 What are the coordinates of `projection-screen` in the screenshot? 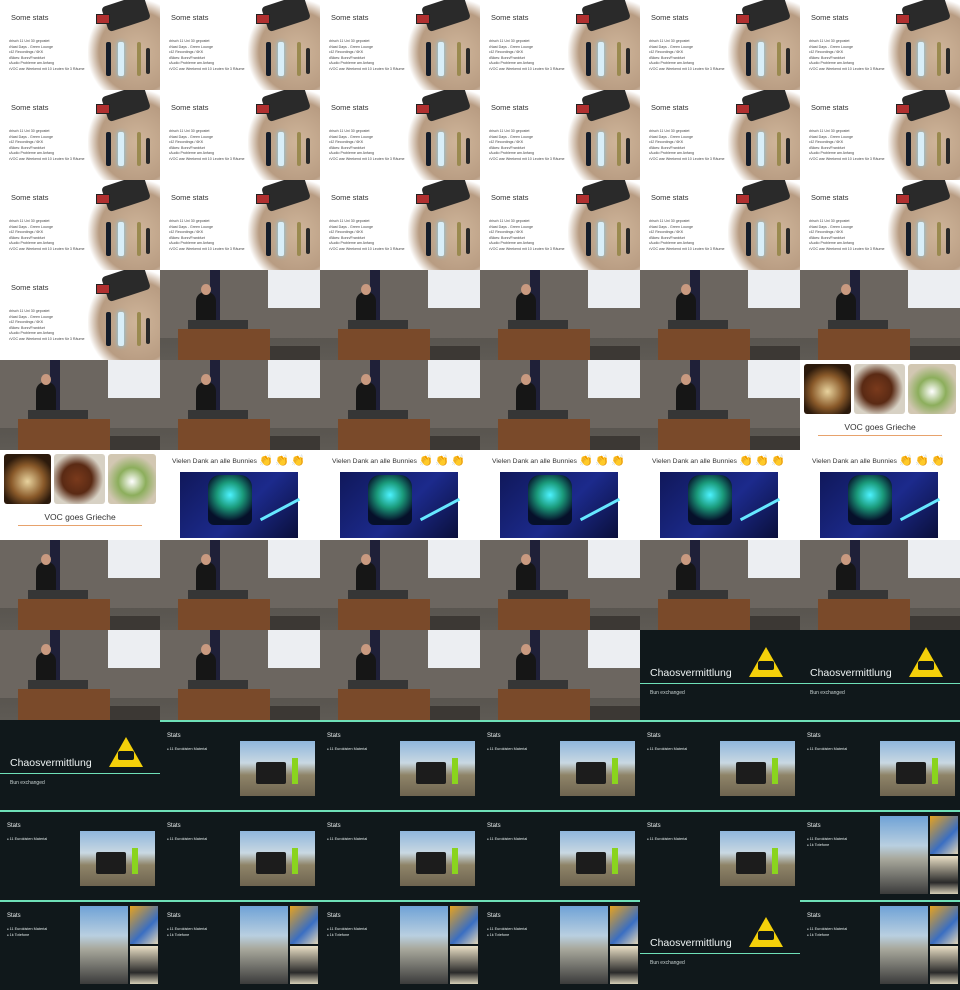 It's located at (774, 379).